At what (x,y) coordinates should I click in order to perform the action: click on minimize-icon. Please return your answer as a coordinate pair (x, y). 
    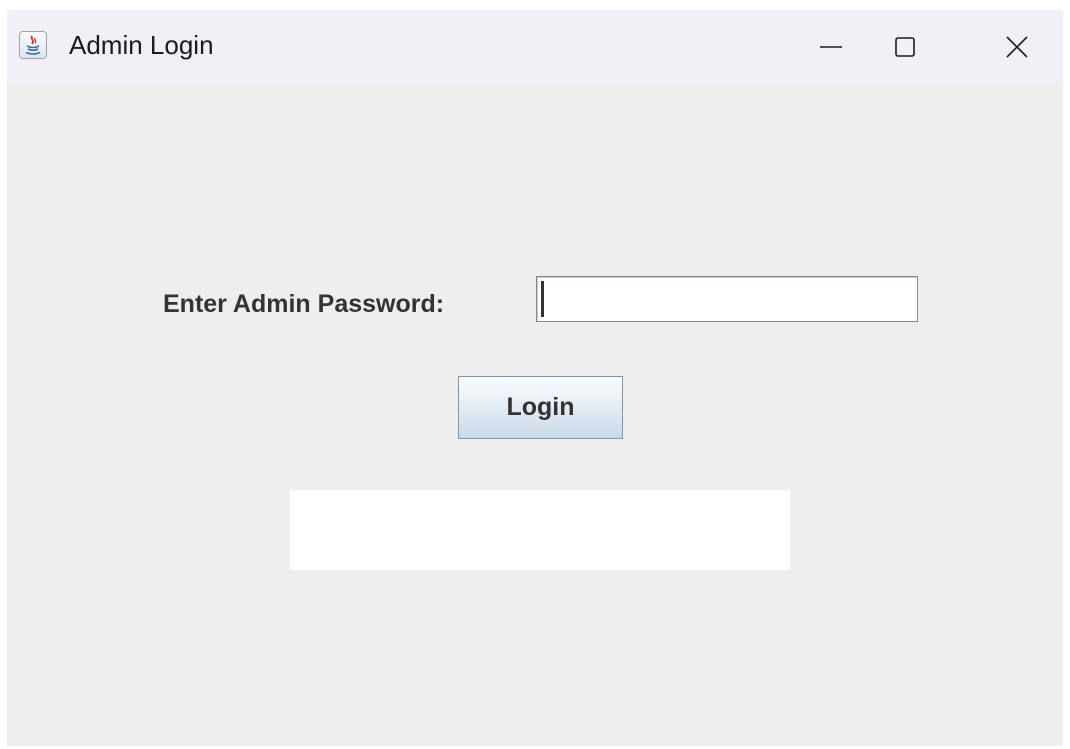
    Looking at the image, I should click on (831, 47).